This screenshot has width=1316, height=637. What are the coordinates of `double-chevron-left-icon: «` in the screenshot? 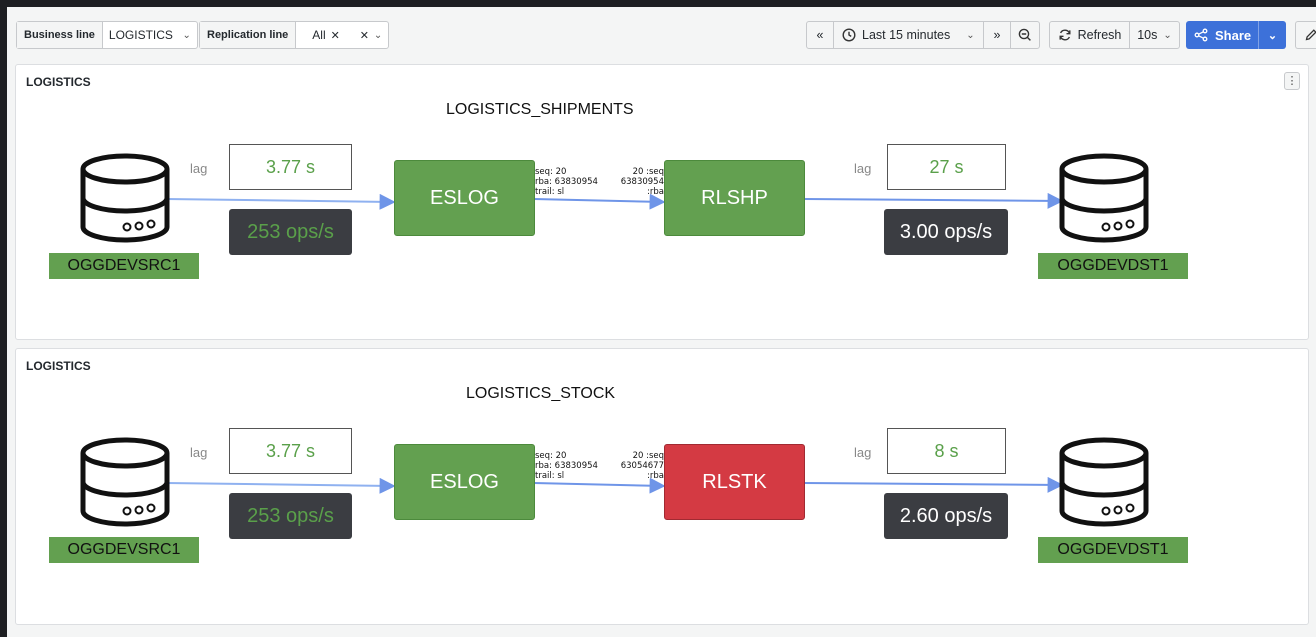 It's located at (820, 35).